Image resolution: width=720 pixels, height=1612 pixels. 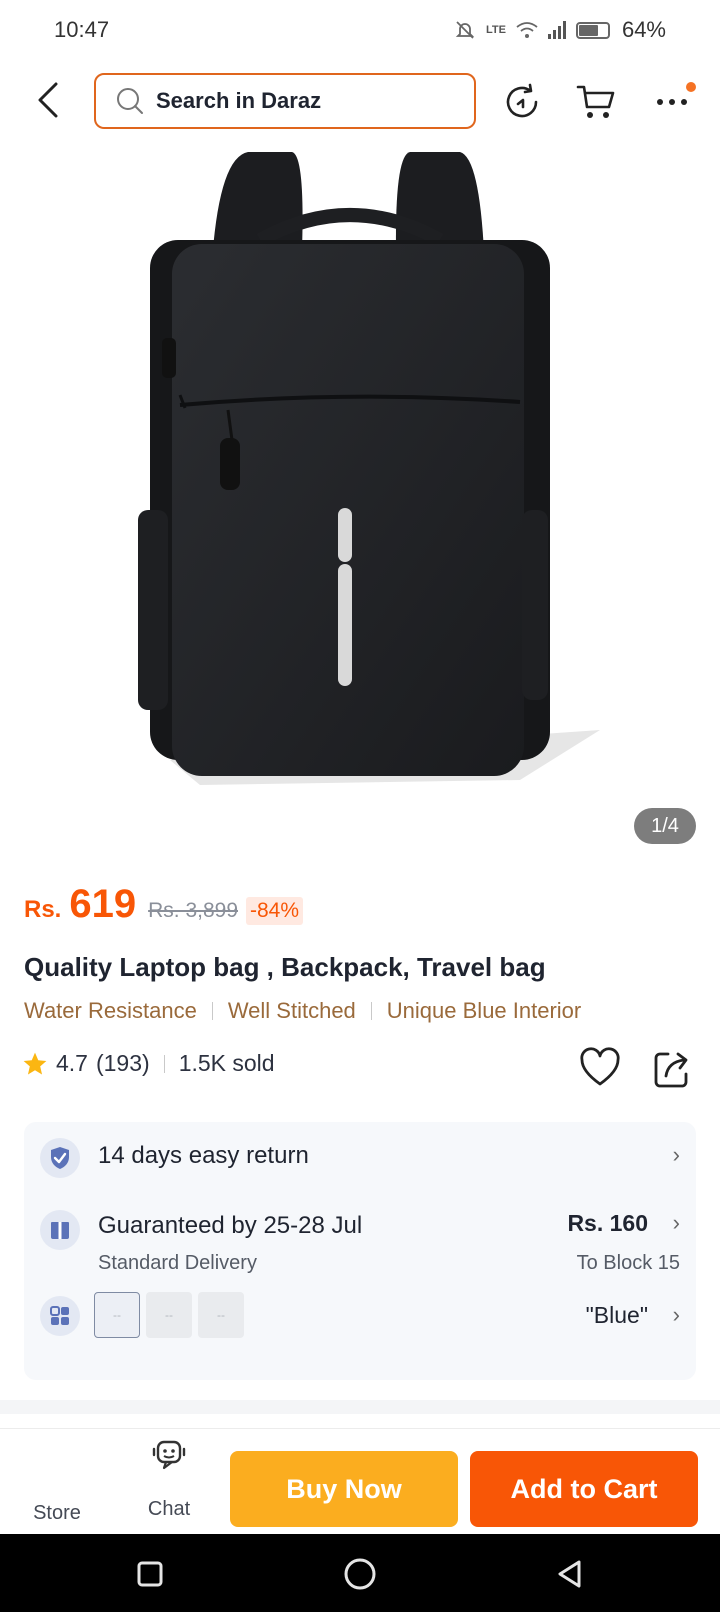 What do you see at coordinates (103, 904) in the screenshot?
I see `price-value: 619` at bounding box center [103, 904].